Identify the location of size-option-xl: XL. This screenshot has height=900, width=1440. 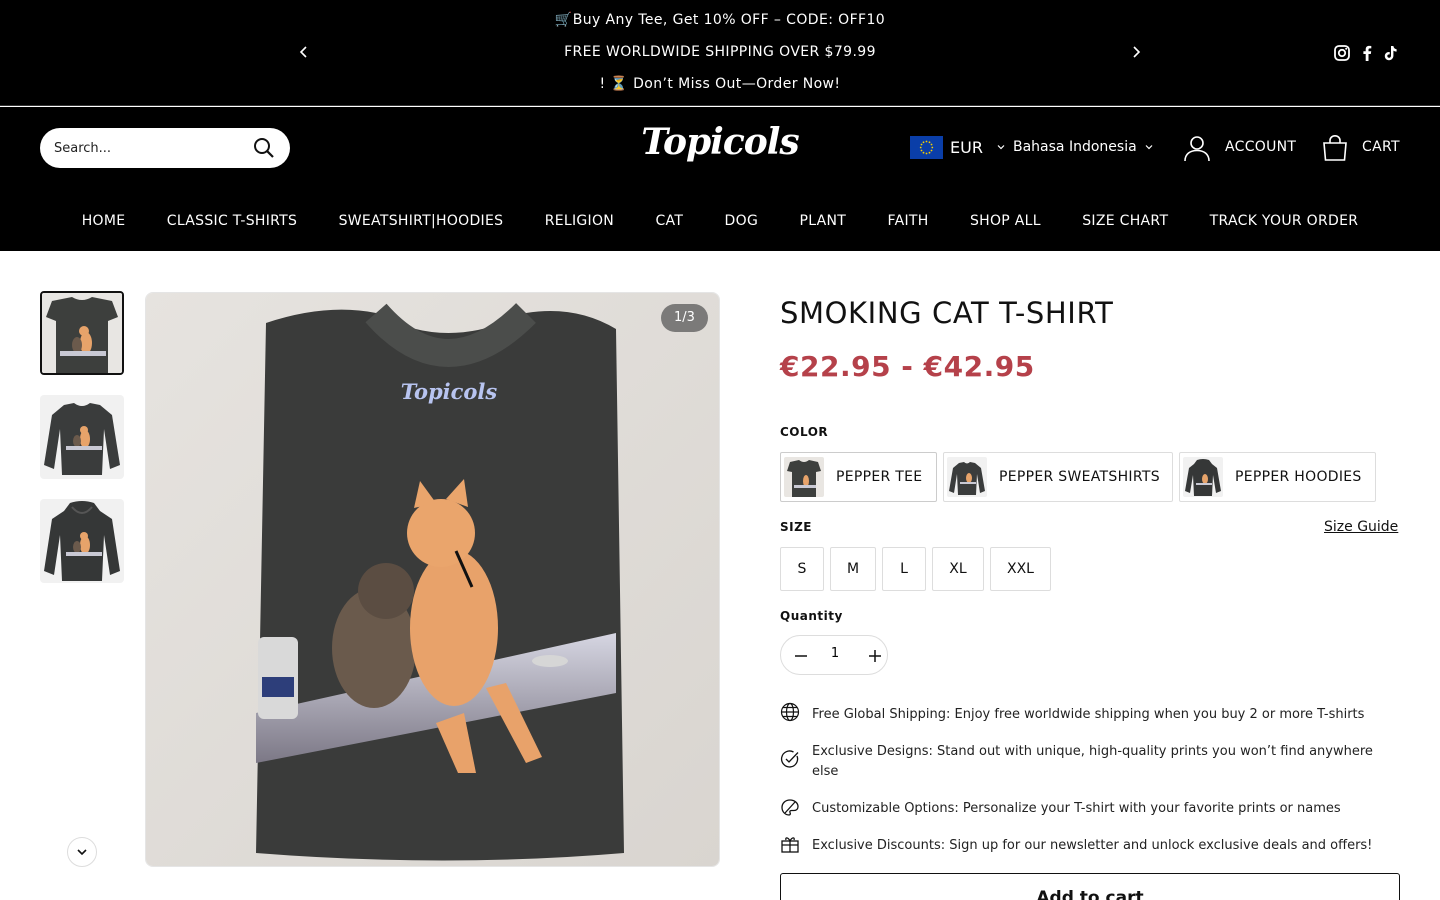
(958, 569).